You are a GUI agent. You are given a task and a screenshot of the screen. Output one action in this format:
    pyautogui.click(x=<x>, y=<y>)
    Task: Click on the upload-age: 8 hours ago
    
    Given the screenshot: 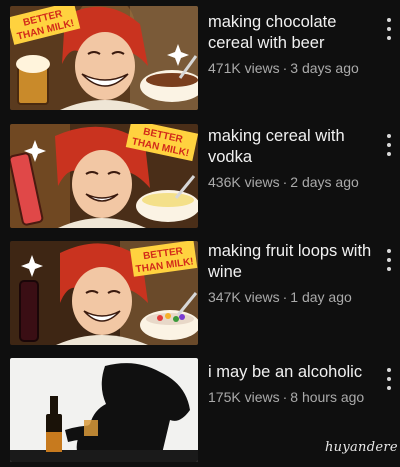 What is the action you would take?
    pyautogui.click(x=327, y=397)
    